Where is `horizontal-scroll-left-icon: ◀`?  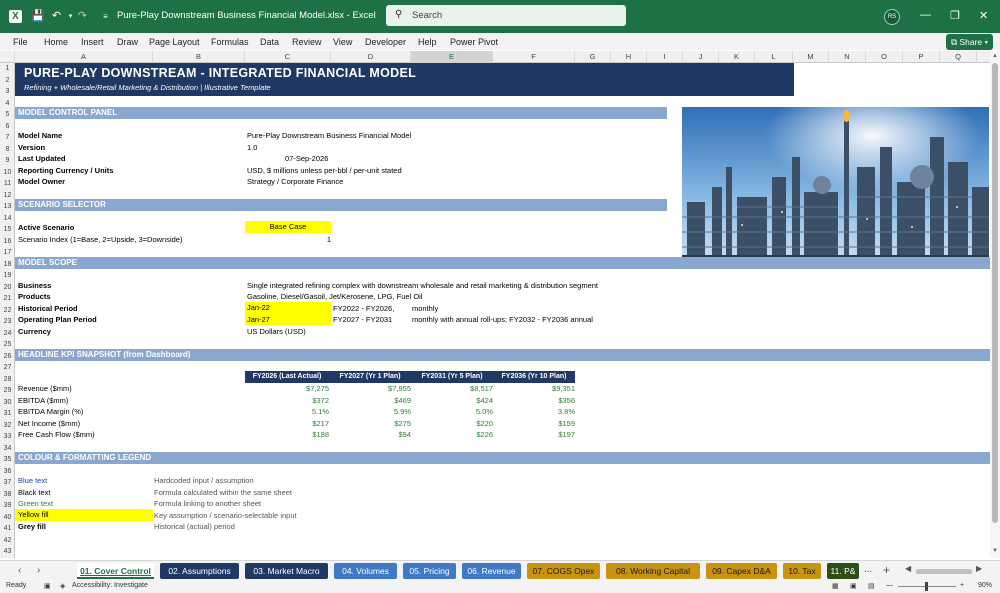 horizontal-scroll-left-icon: ◀ is located at coordinates (908, 568).